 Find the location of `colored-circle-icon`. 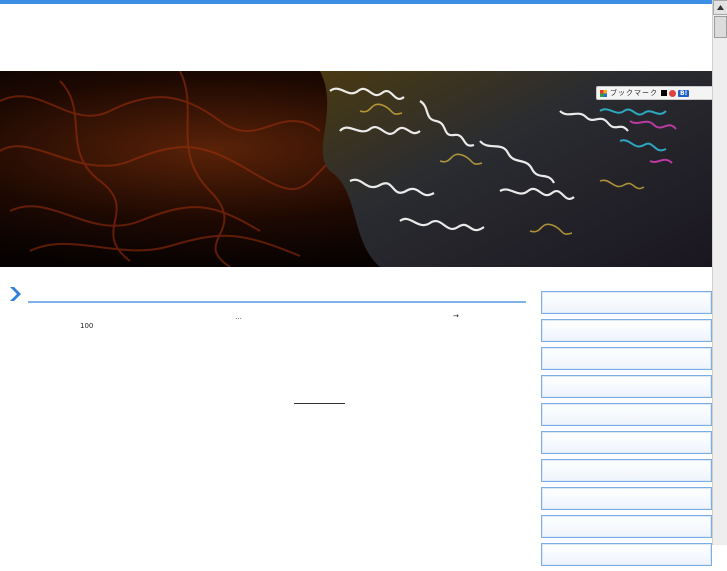

colored-circle-icon is located at coordinates (672, 93).